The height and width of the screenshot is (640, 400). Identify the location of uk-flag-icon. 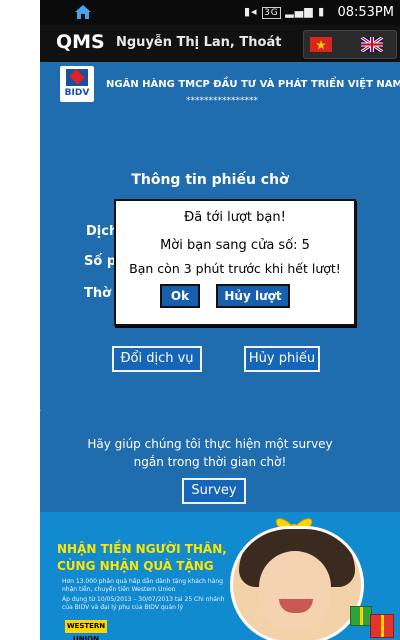
(372, 44).